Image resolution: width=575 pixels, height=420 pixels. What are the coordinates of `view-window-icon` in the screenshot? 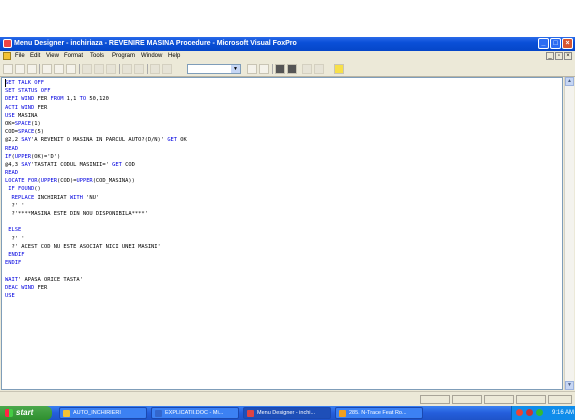 It's located at (264, 69).